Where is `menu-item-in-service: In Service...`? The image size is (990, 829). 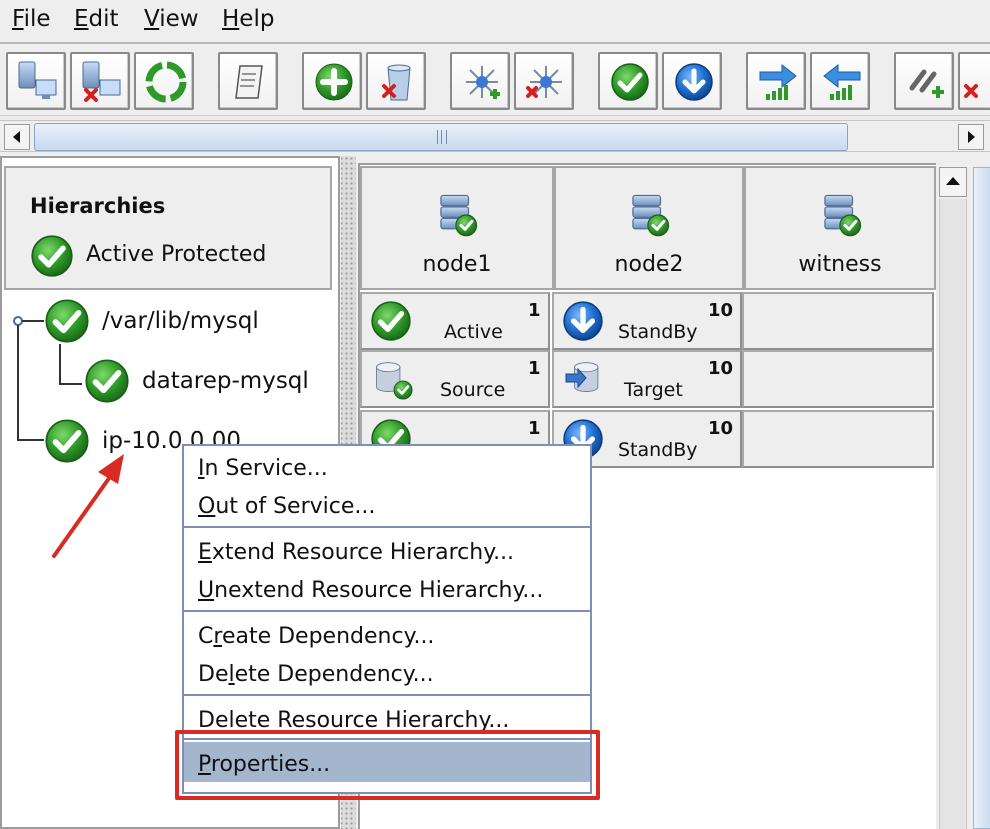
menu-item-in-service: In Service... is located at coordinates (263, 468).